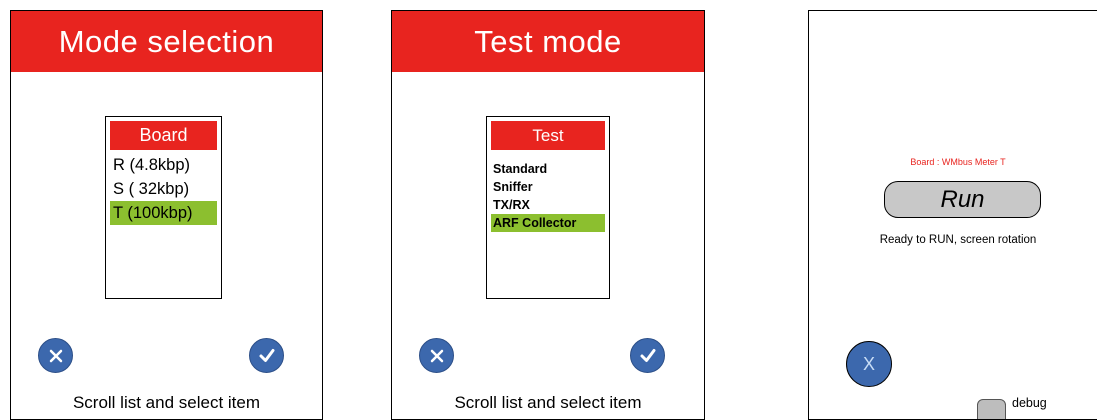  Describe the element at coordinates (958, 162) in the screenshot. I see `board-label: Board : WMbus Meter T` at that location.